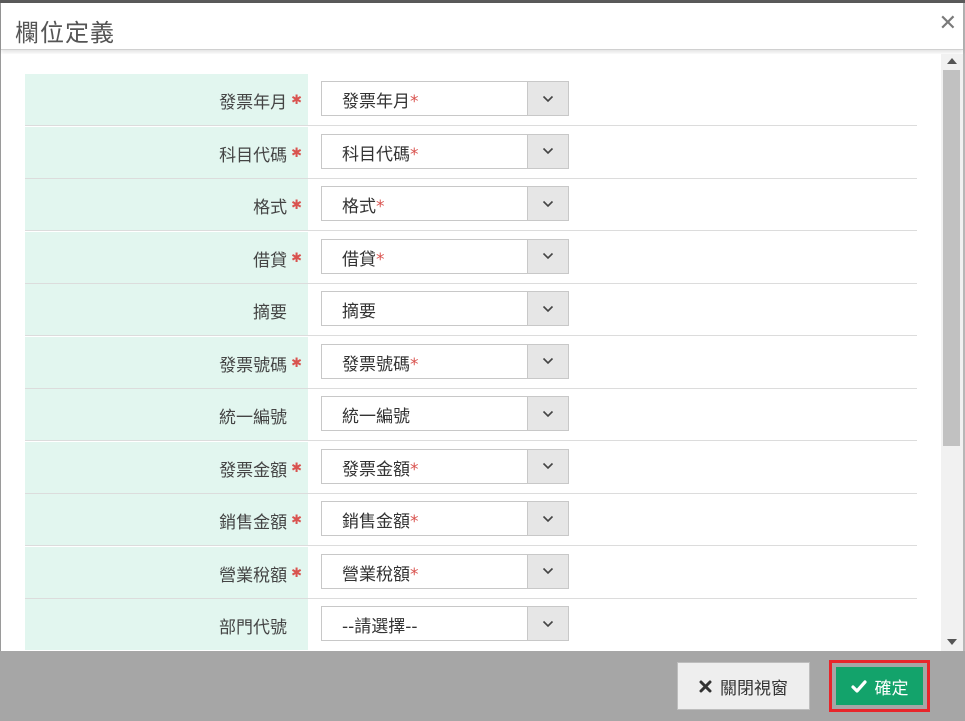 The width and height of the screenshot is (965, 721). What do you see at coordinates (253, 470) in the screenshot?
I see `field-label-text: 發票金額` at bounding box center [253, 470].